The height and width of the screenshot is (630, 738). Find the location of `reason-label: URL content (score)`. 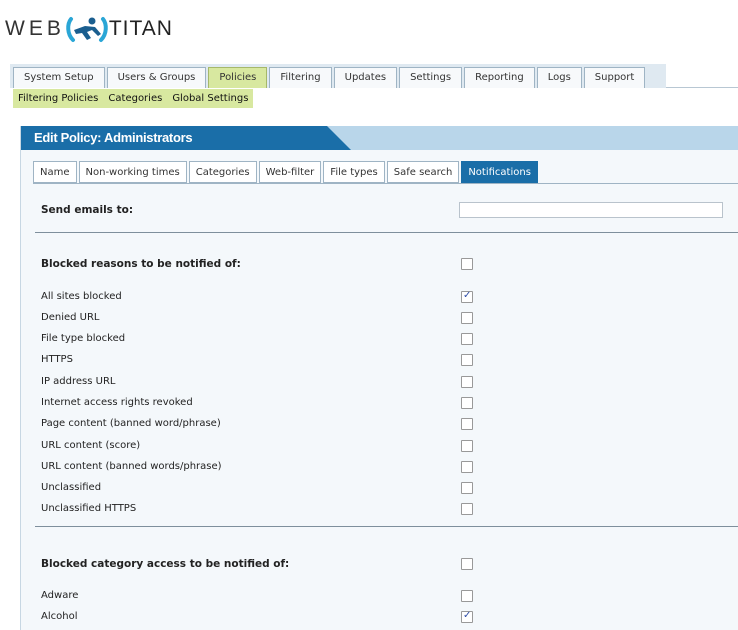

reason-label: URL content (score) is located at coordinates (91, 445).